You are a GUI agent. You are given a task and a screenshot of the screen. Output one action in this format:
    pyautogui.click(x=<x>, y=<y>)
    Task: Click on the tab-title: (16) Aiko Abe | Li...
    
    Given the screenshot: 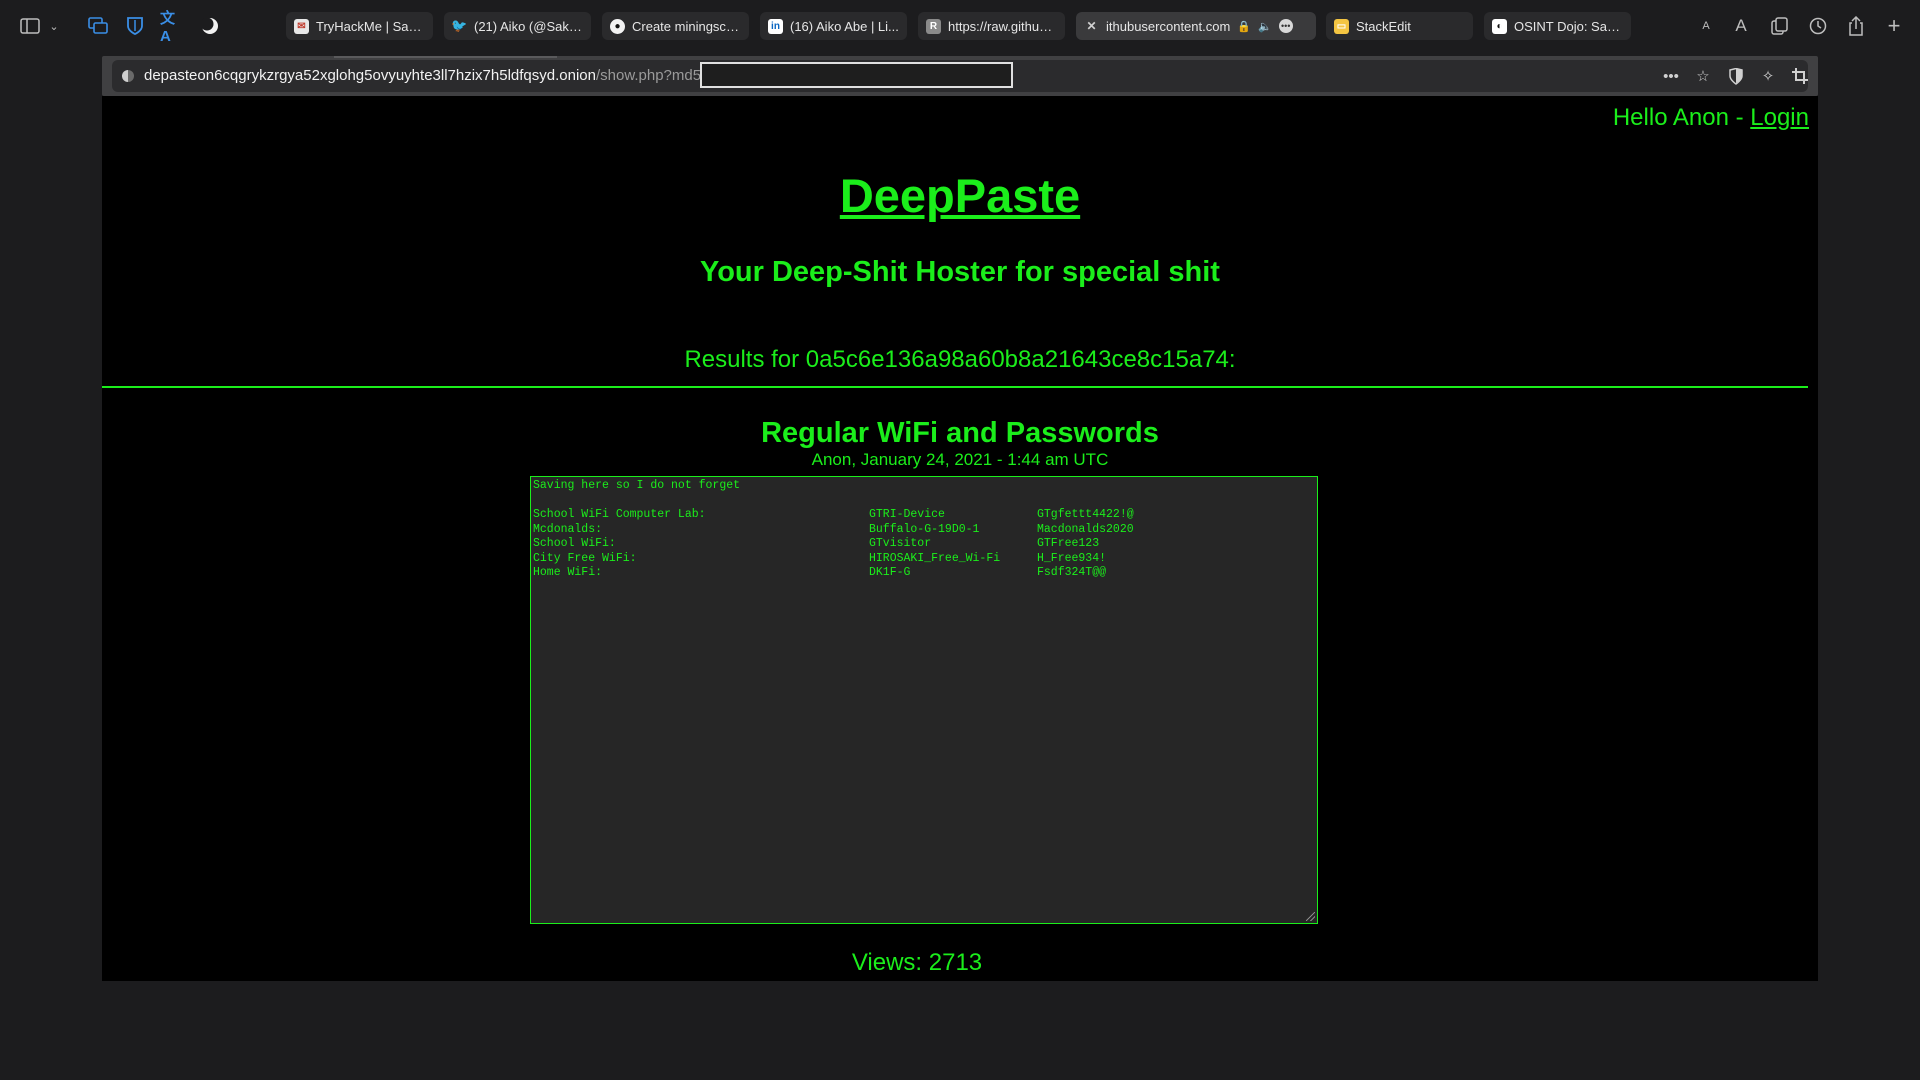 What is the action you would take?
    pyautogui.click(x=844, y=26)
    